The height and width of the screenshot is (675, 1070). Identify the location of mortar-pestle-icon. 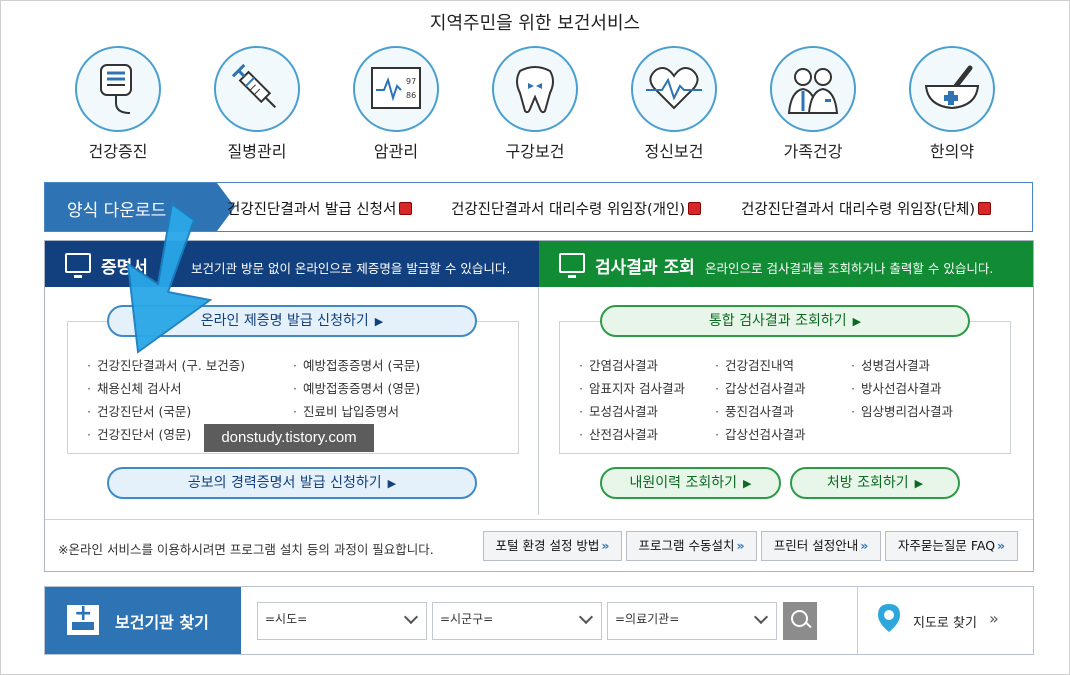
(952, 89).